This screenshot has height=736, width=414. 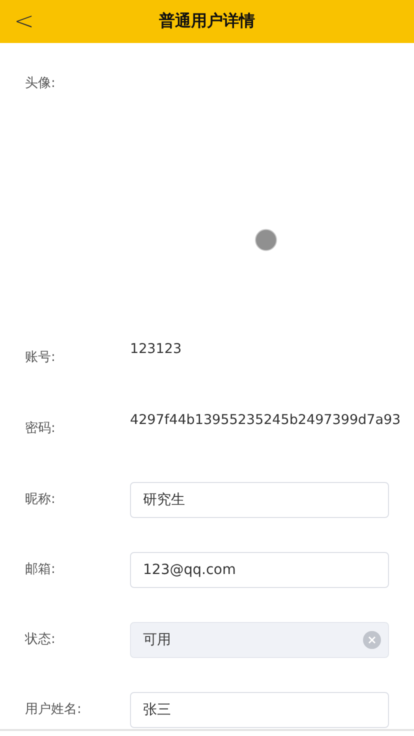 I want to click on field-label: 头像:, so click(x=40, y=84).